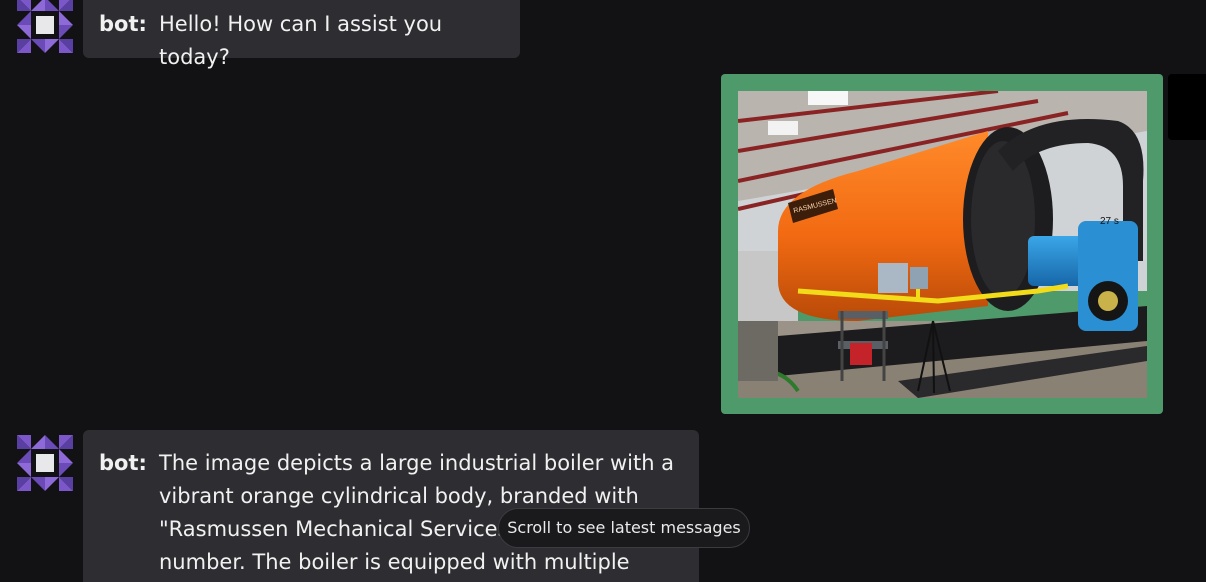 The image size is (1206, 582). Describe the element at coordinates (1109, 221) in the screenshot. I see `photo-tag-label: 27 s` at that location.